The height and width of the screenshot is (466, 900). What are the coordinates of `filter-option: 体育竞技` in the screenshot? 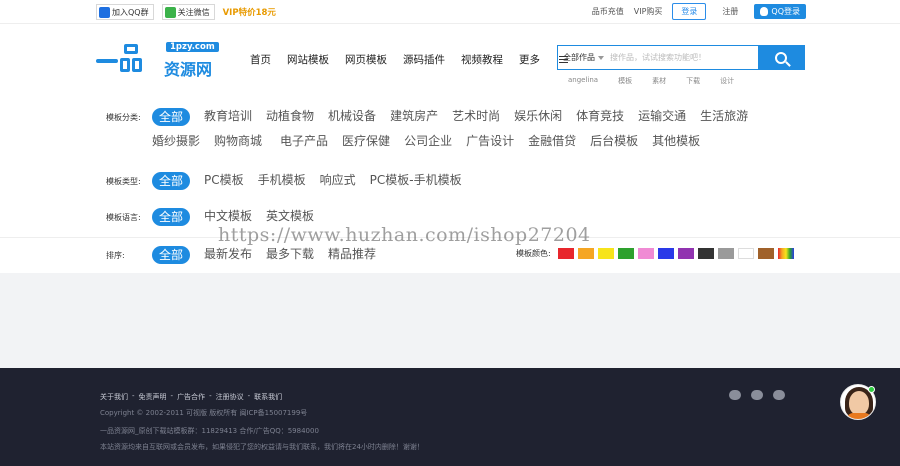 It's located at (600, 116).